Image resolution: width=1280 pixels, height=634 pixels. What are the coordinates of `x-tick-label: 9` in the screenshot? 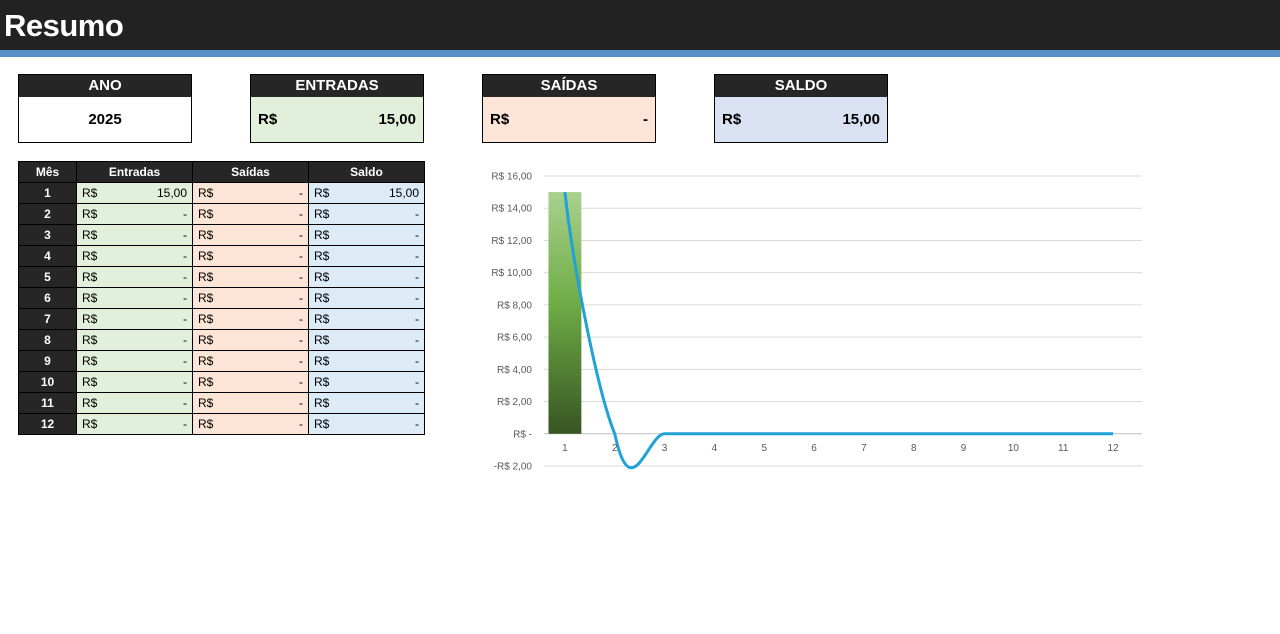 It's located at (964, 448).